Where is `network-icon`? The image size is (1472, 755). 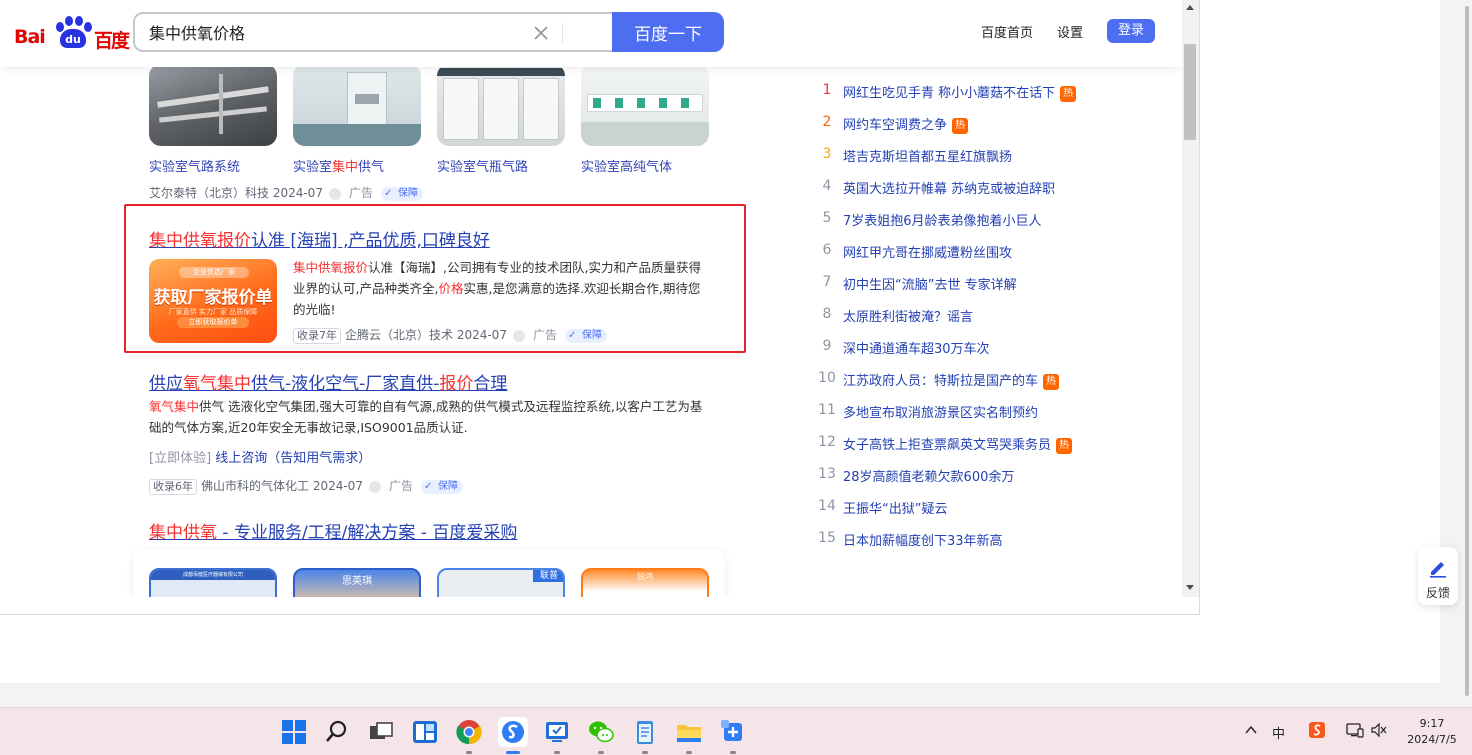
network-icon is located at coordinates (1355, 732).